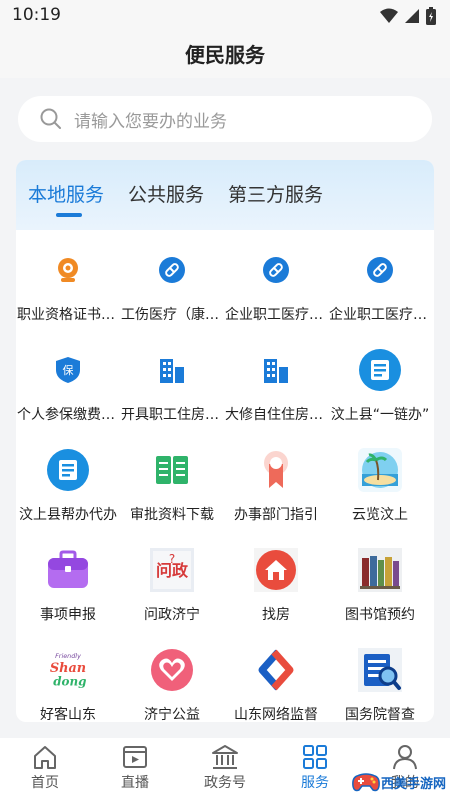 This screenshot has height=800, width=450. I want to click on service-item: 保 个人参保缴费证明, so click(68, 380).